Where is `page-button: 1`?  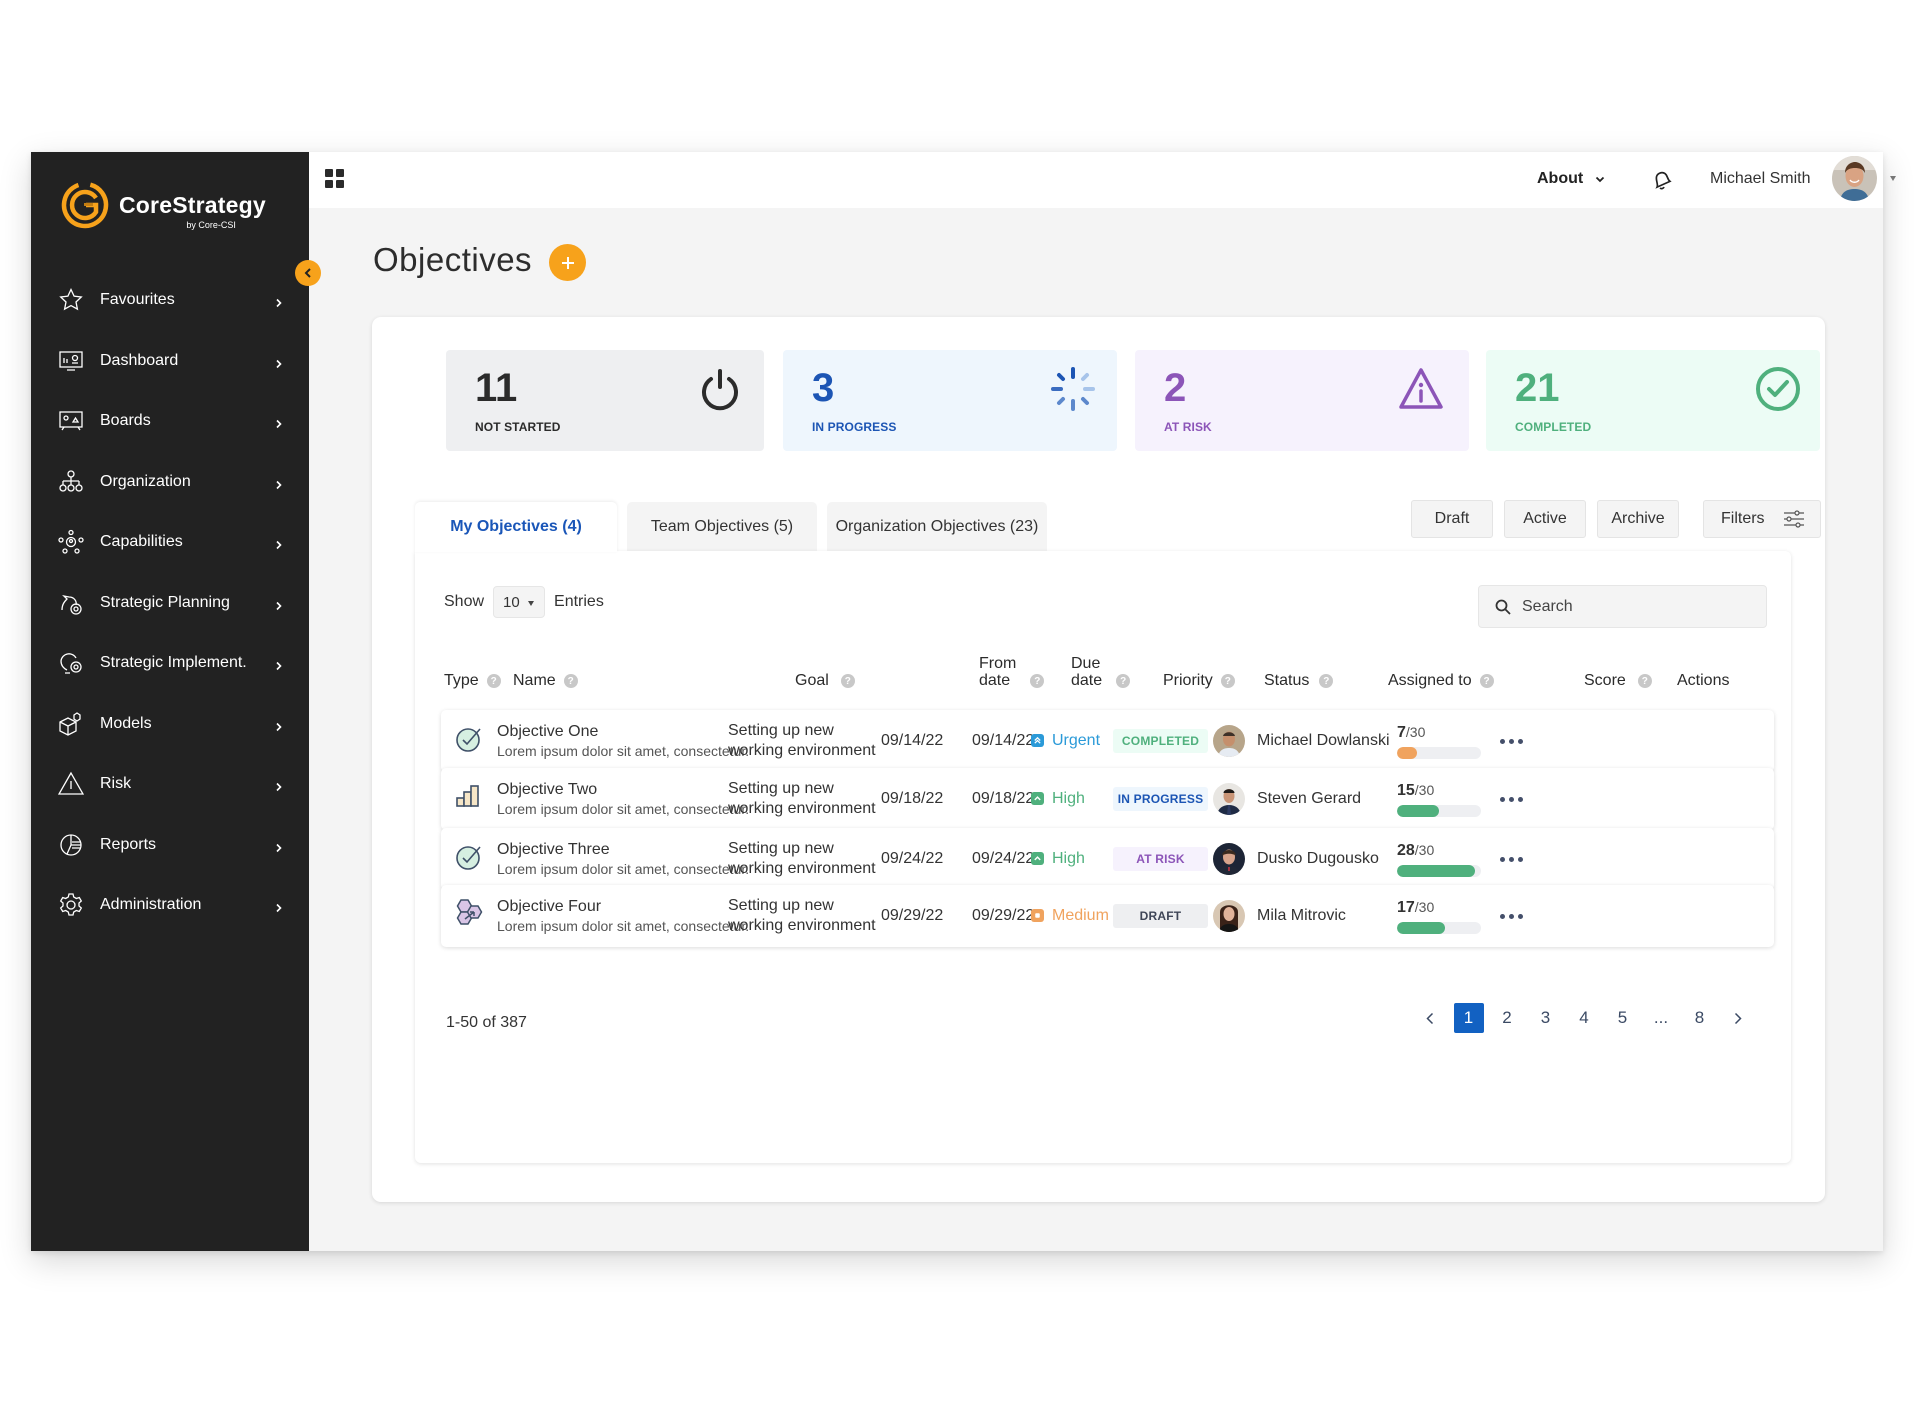 page-button: 1 is located at coordinates (1468, 1018).